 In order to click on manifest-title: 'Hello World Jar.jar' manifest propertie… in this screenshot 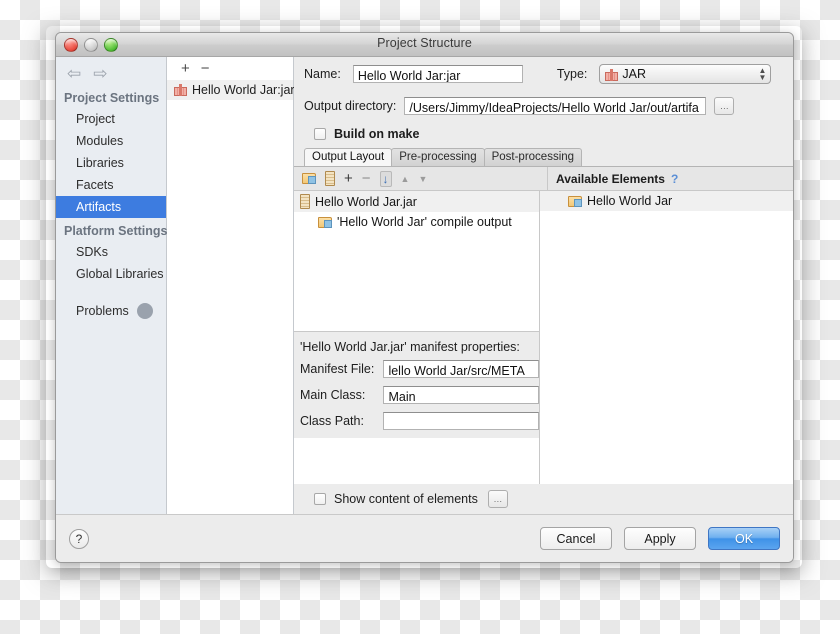, I will do `click(410, 347)`.